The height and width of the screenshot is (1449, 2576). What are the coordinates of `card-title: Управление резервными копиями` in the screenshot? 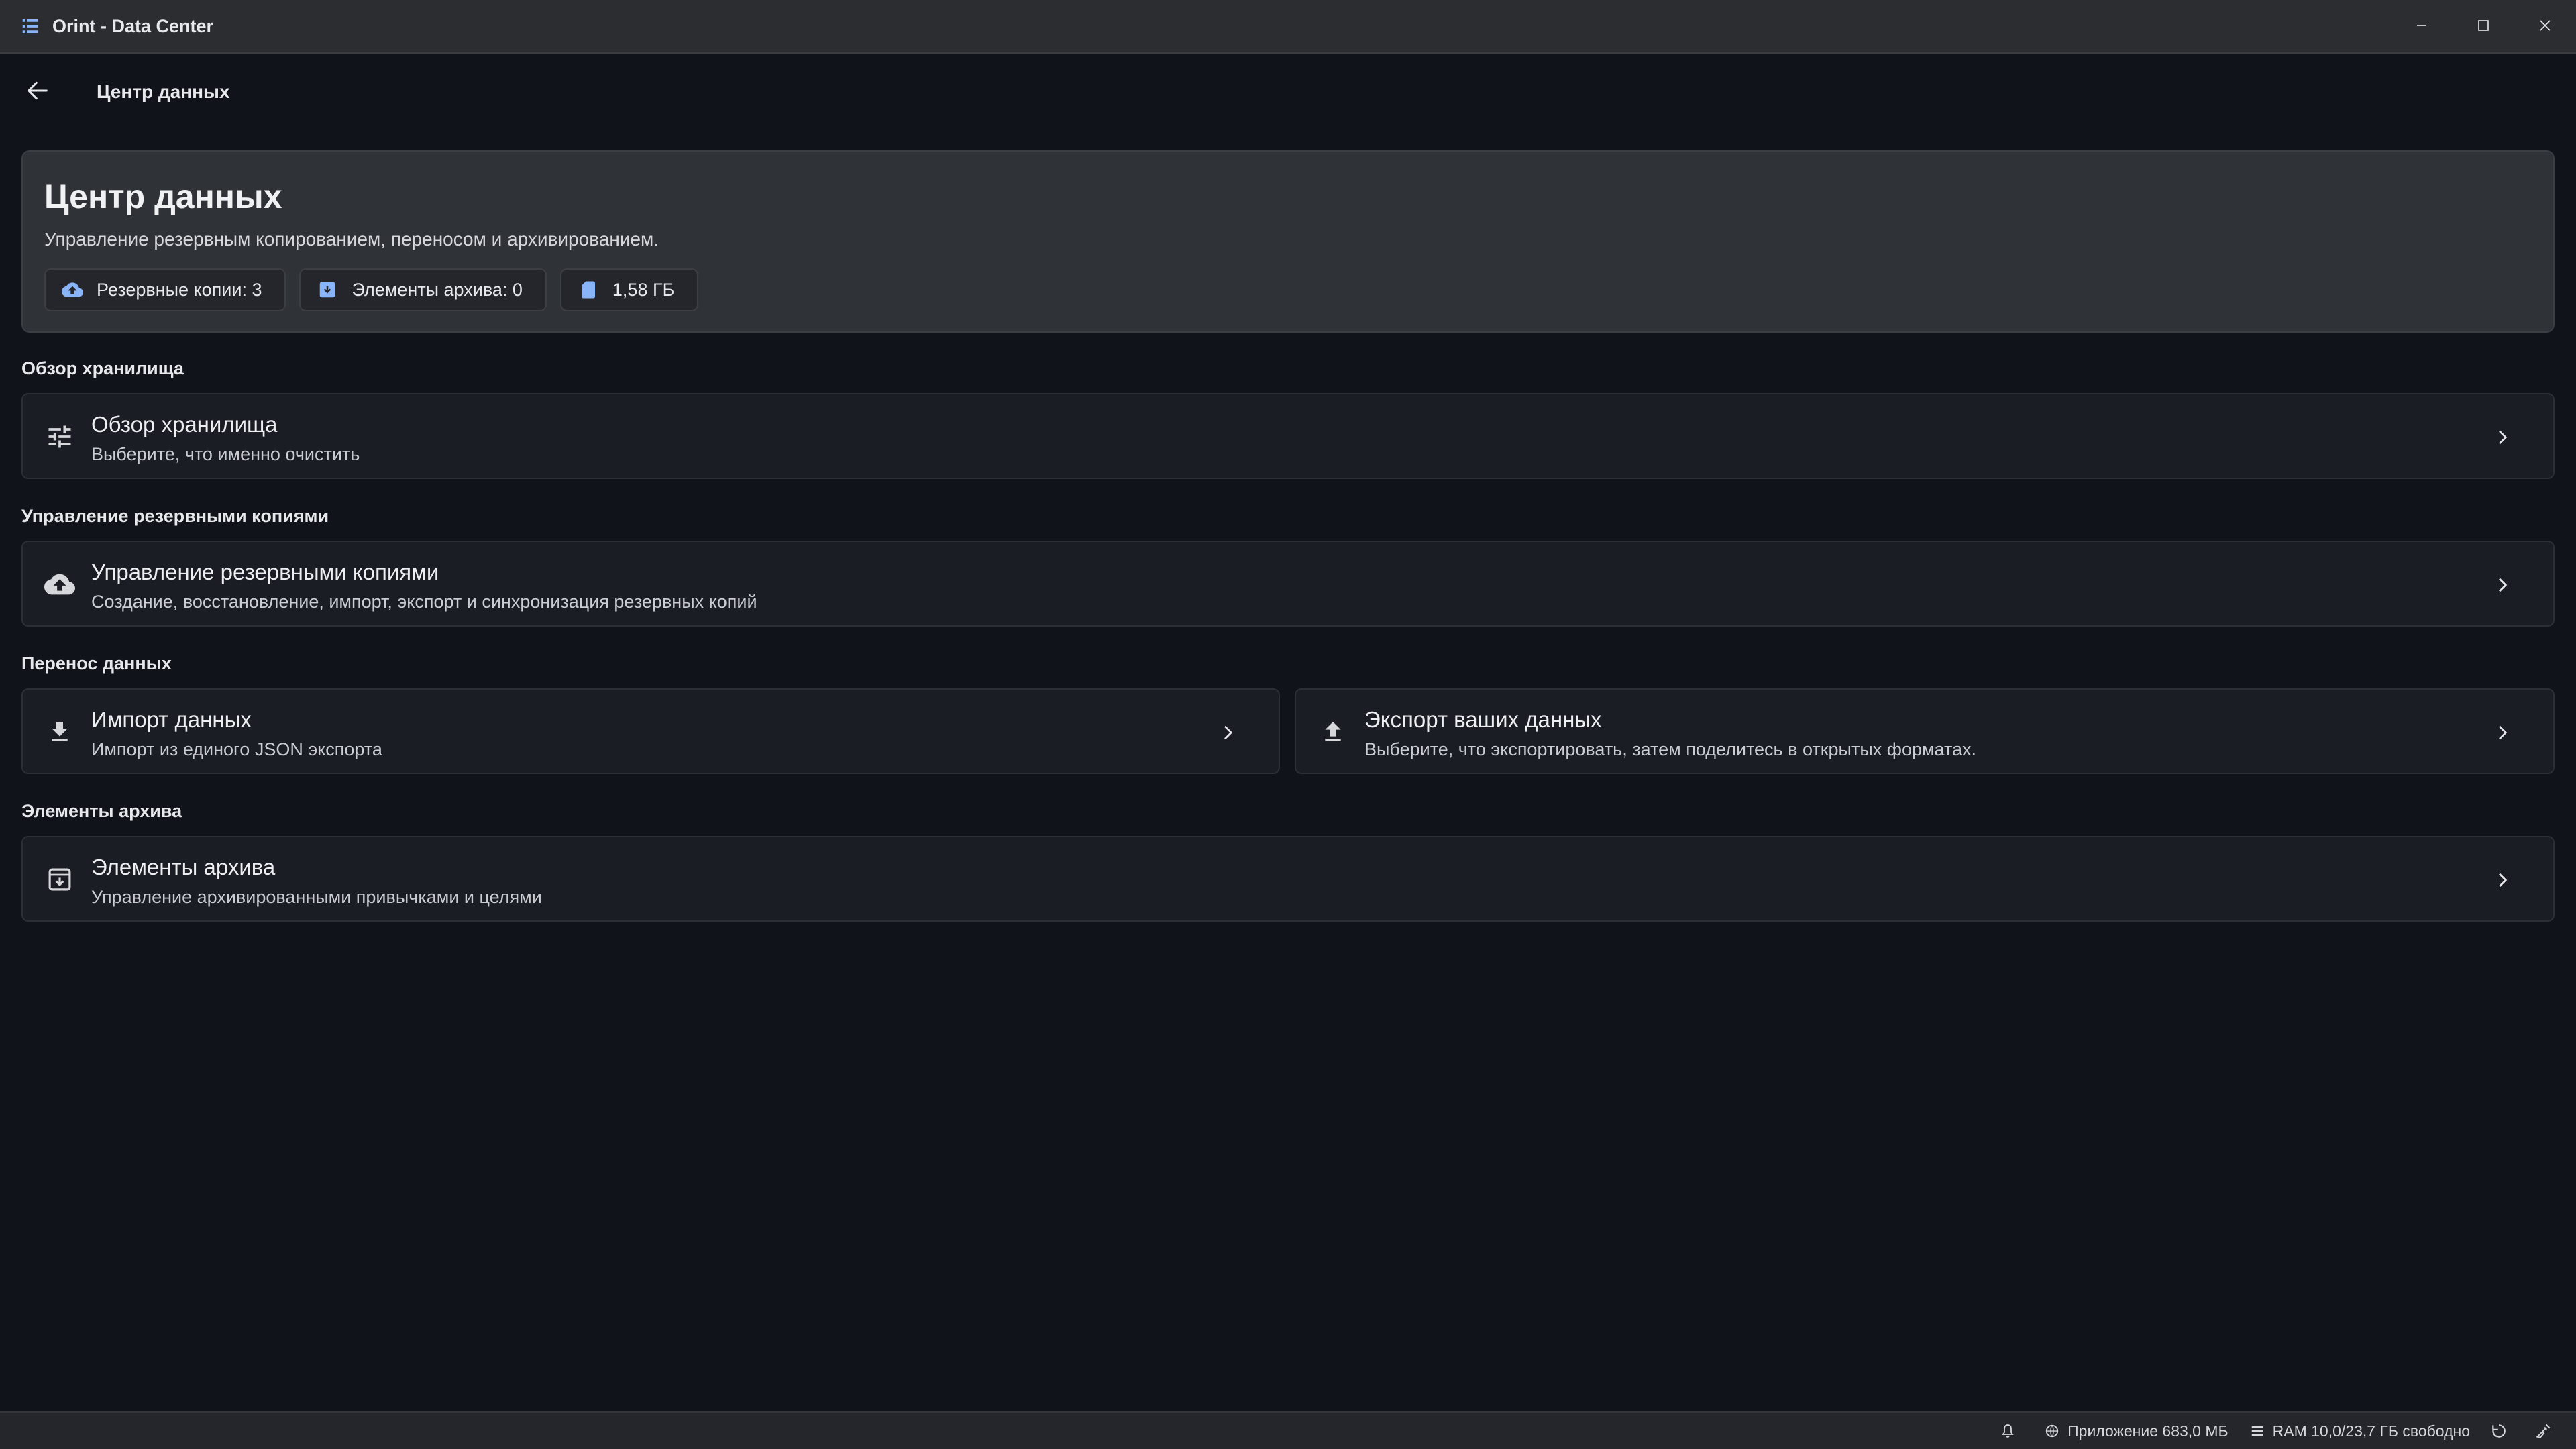 It's located at (265, 571).